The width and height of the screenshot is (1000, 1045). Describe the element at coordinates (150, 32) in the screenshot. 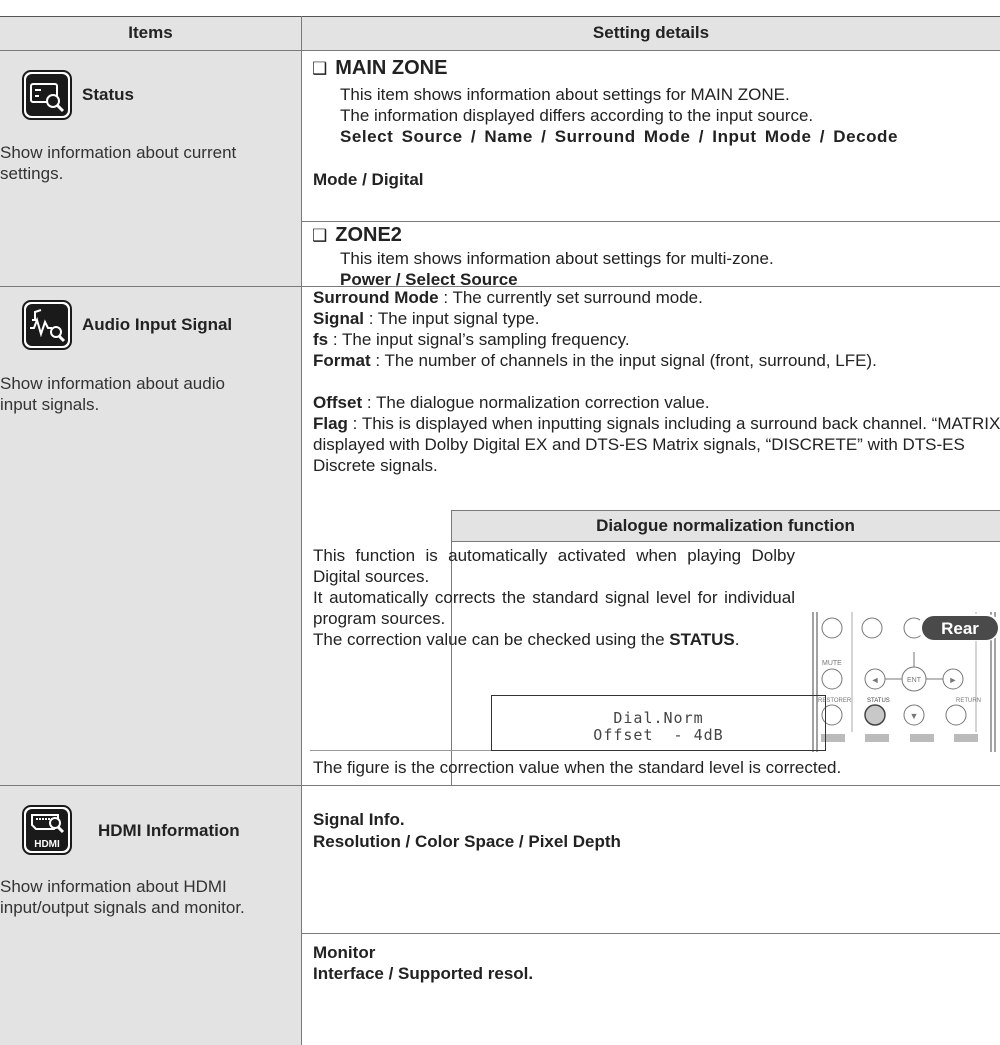

I see `items-column-header: Items` at that location.